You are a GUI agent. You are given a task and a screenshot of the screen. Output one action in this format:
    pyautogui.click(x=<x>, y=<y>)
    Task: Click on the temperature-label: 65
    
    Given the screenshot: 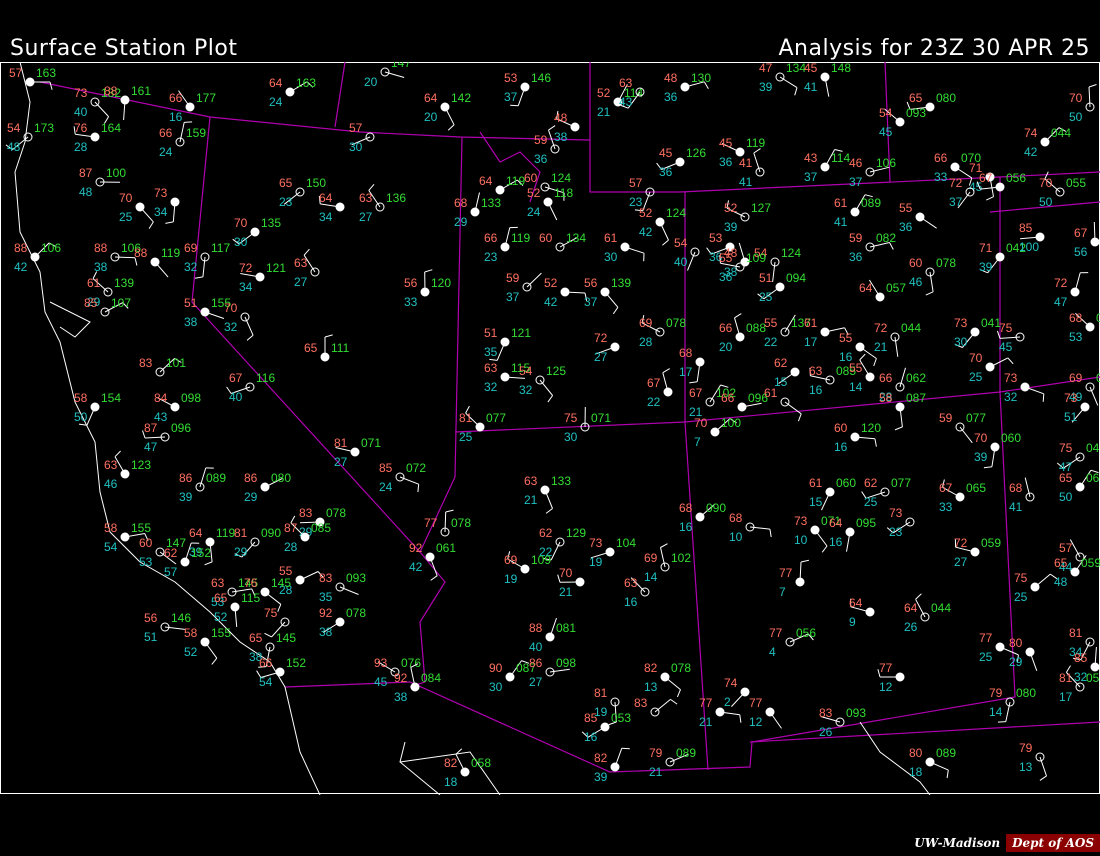 What is the action you would take?
    pyautogui.click(x=1061, y=563)
    